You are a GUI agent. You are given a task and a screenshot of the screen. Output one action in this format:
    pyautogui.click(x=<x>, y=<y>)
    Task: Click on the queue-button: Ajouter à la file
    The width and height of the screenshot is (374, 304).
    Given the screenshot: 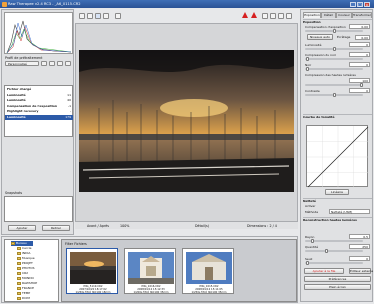 What is the action you would take?
    pyautogui.click(x=324, y=271)
    